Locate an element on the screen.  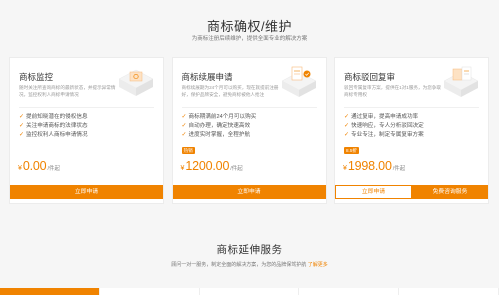
feature-item: ✓ 快速响应，专人分析驳回决定 is located at coordinates (384, 126).